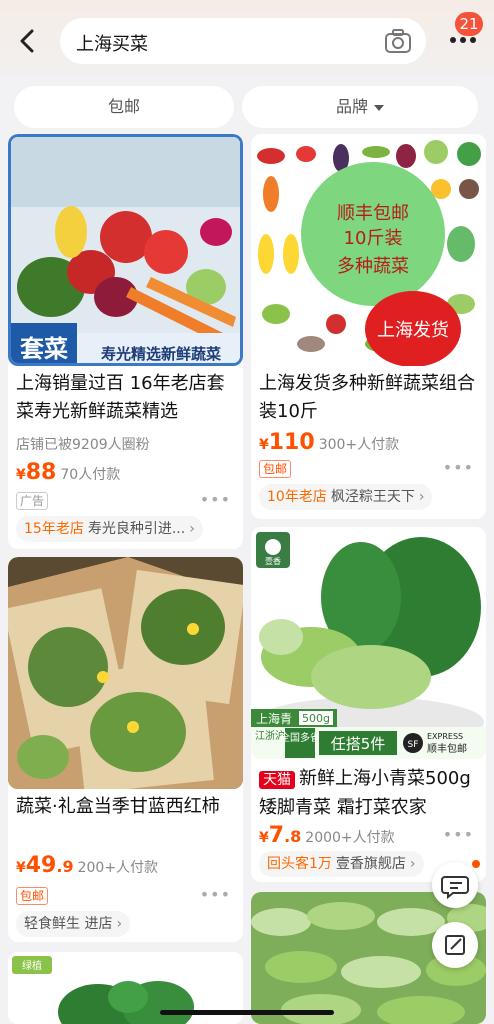  What do you see at coordinates (373, 238) in the screenshot?
I see `image-bubble-line2: 10斤装` at bounding box center [373, 238].